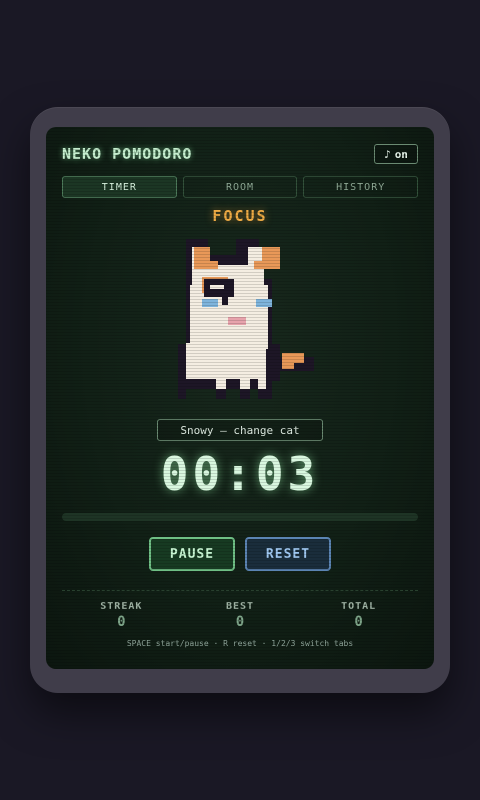 This screenshot has height=800, width=480. Describe the element at coordinates (240, 430) in the screenshot. I see `change-cat-button: Snowy — change cat` at that location.